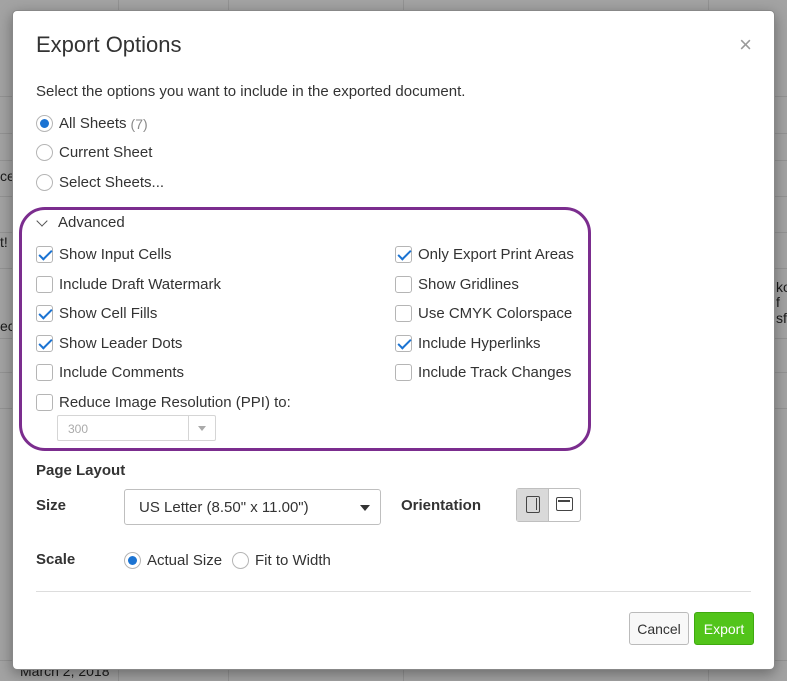 This screenshot has height=681, width=787. I want to click on close-icon: ×, so click(745, 45).